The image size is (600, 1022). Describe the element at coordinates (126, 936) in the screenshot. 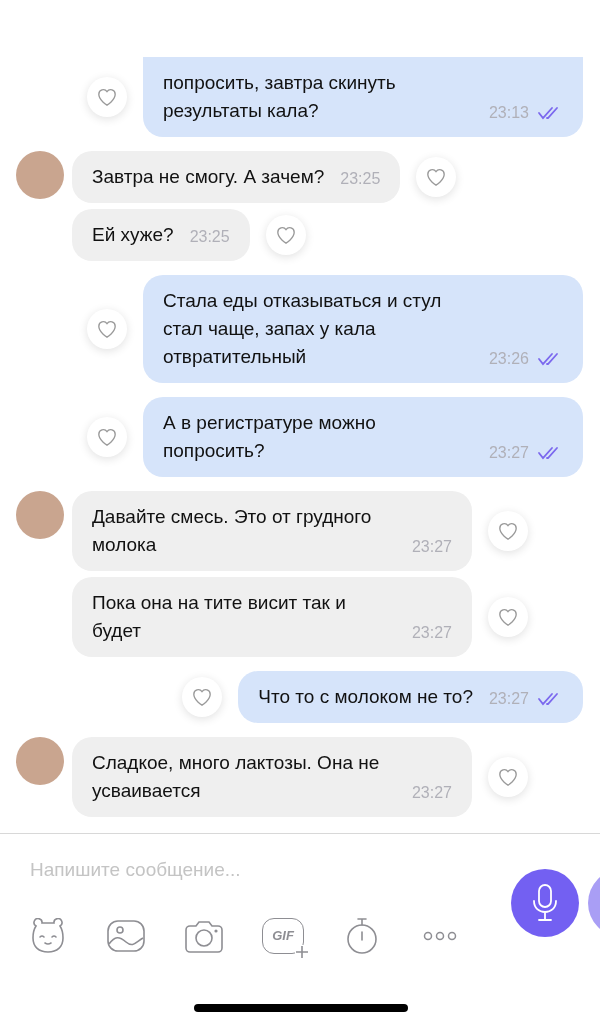

I see `image-icon` at that location.